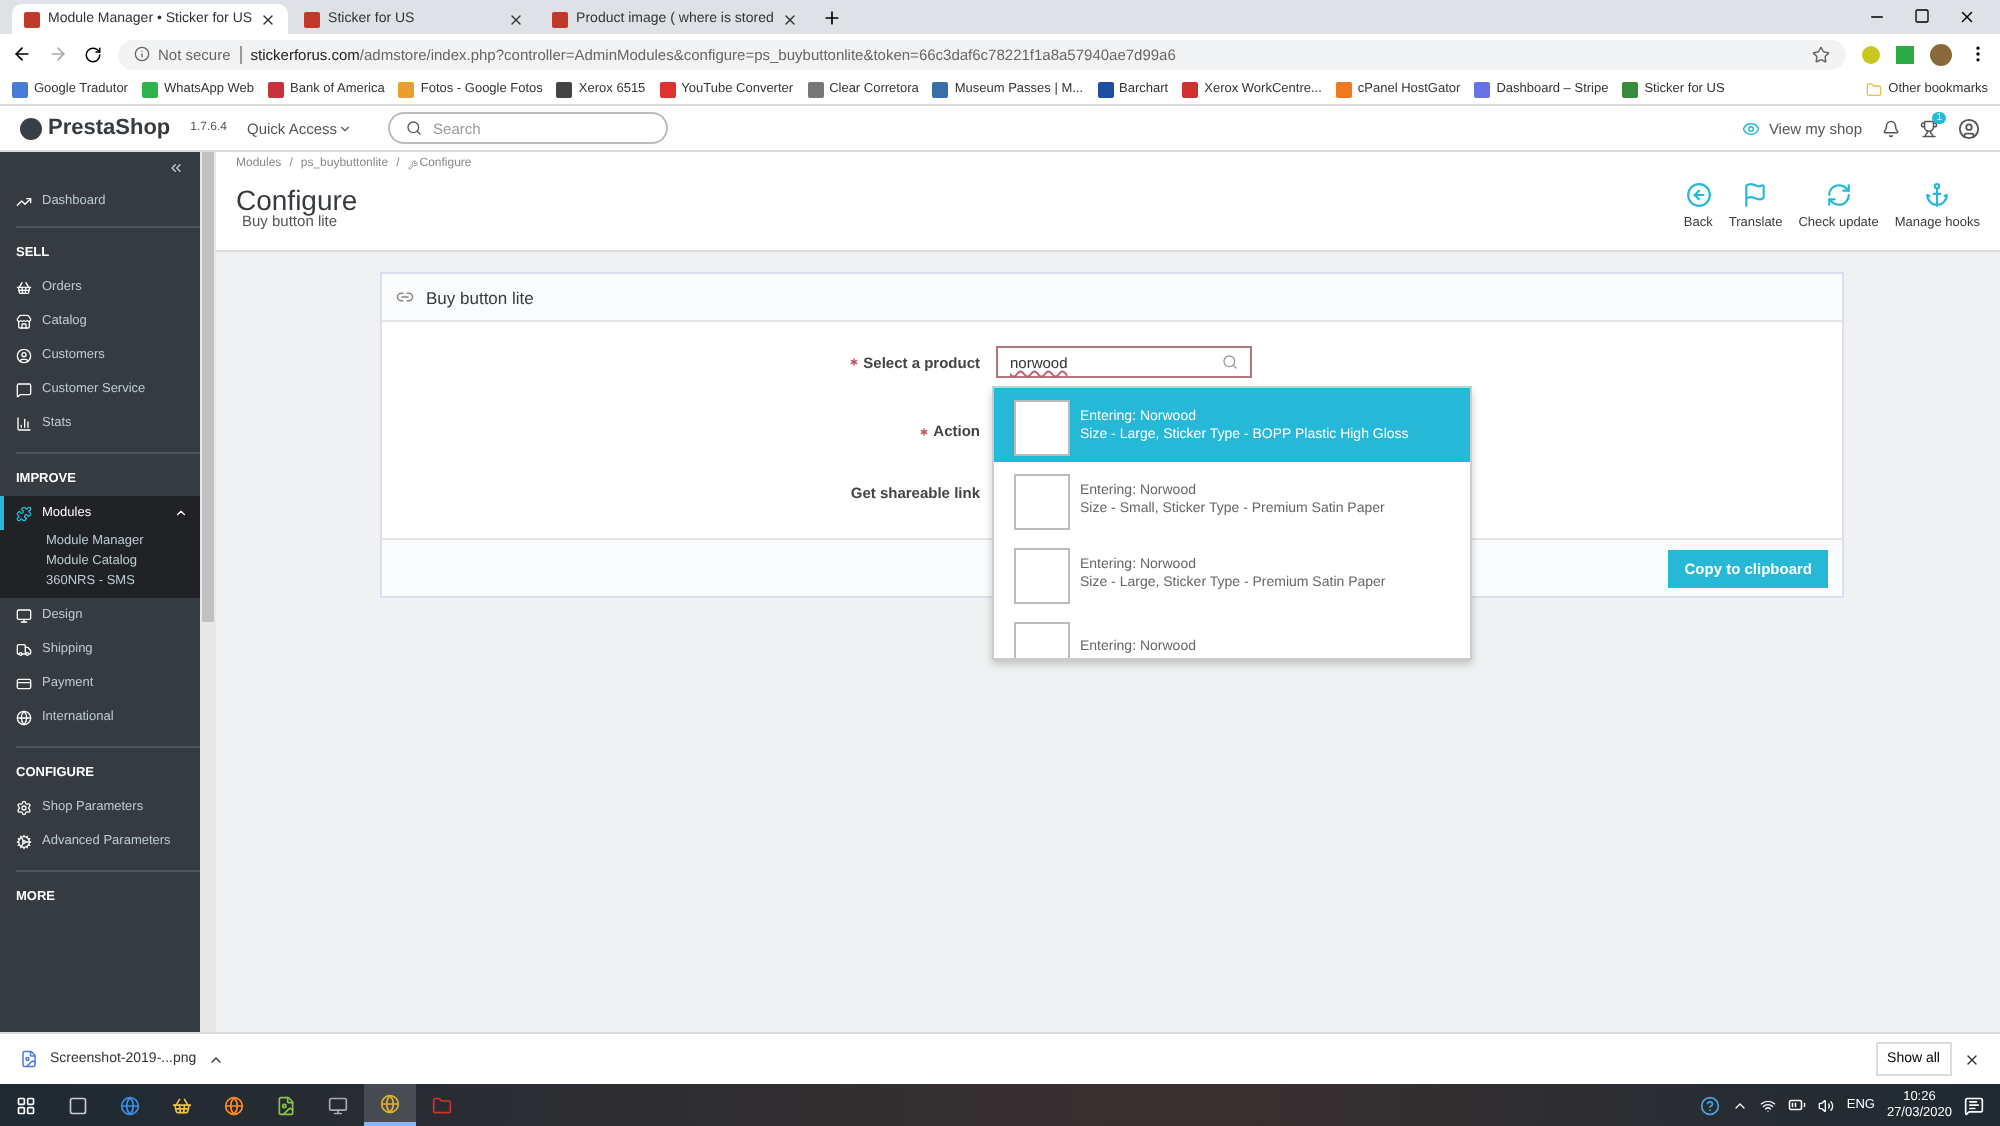  What do you see at coordinates (29, 1059) in the screenshot?
I see `file-icon` at bounding box center [29, 1059].